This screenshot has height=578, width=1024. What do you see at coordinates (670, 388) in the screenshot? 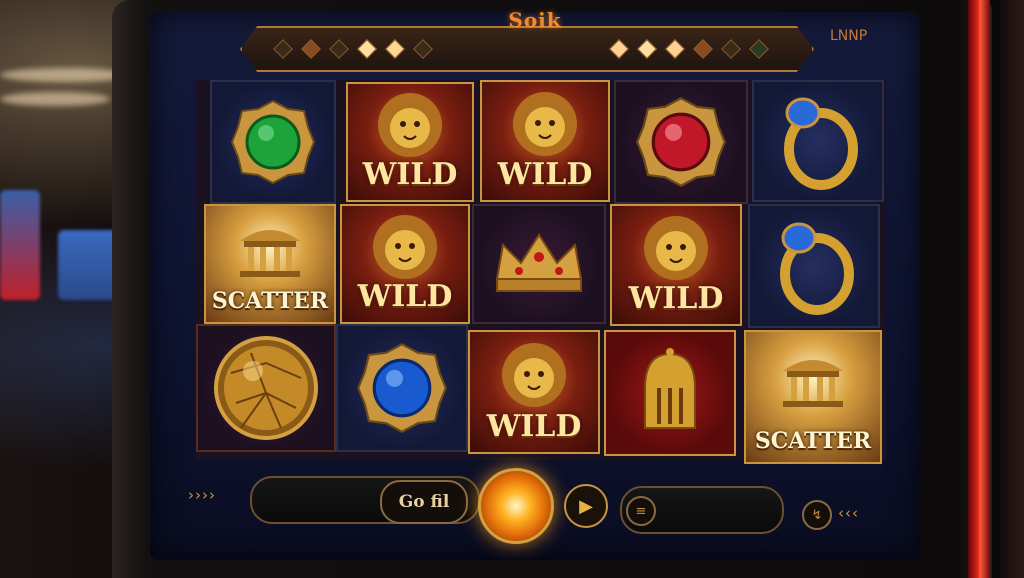
I see `helmet-icon` at bounding box center [670, 388].